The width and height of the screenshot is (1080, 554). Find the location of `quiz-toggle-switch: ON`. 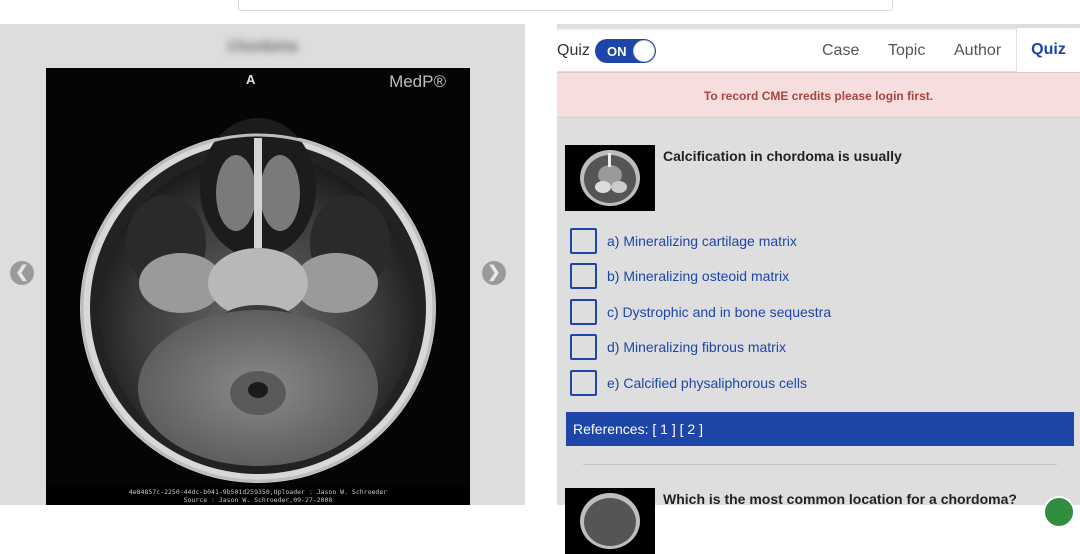

quiz-toggle-switch: ON is located at coordinates (625, 51).